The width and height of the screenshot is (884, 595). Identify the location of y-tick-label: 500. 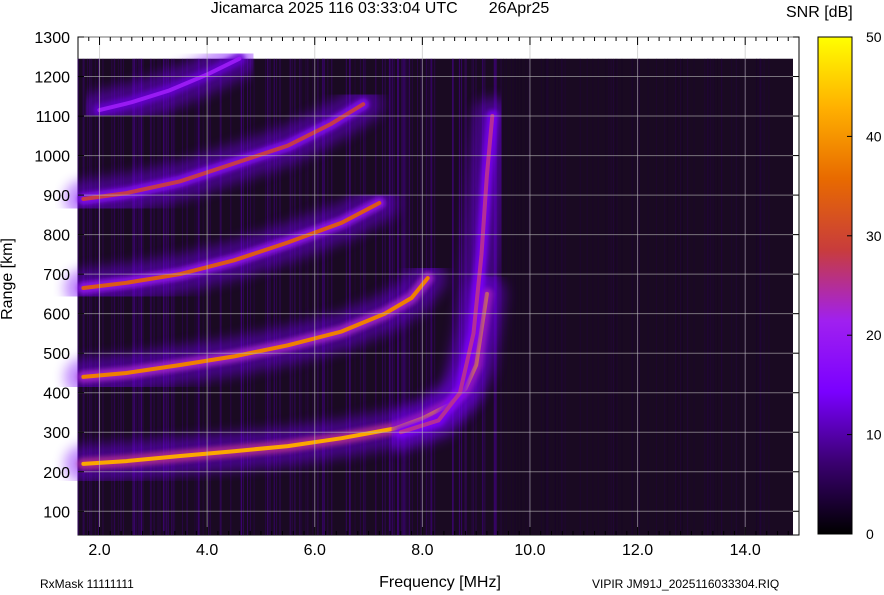
(56, 354).